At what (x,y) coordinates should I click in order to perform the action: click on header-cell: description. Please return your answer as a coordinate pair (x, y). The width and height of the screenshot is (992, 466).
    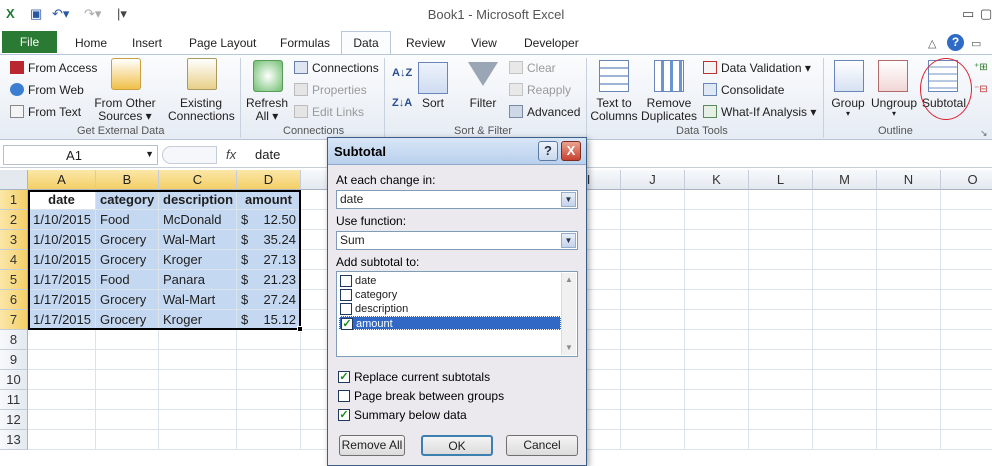
    Looking at the image, I should click on (198, 200).